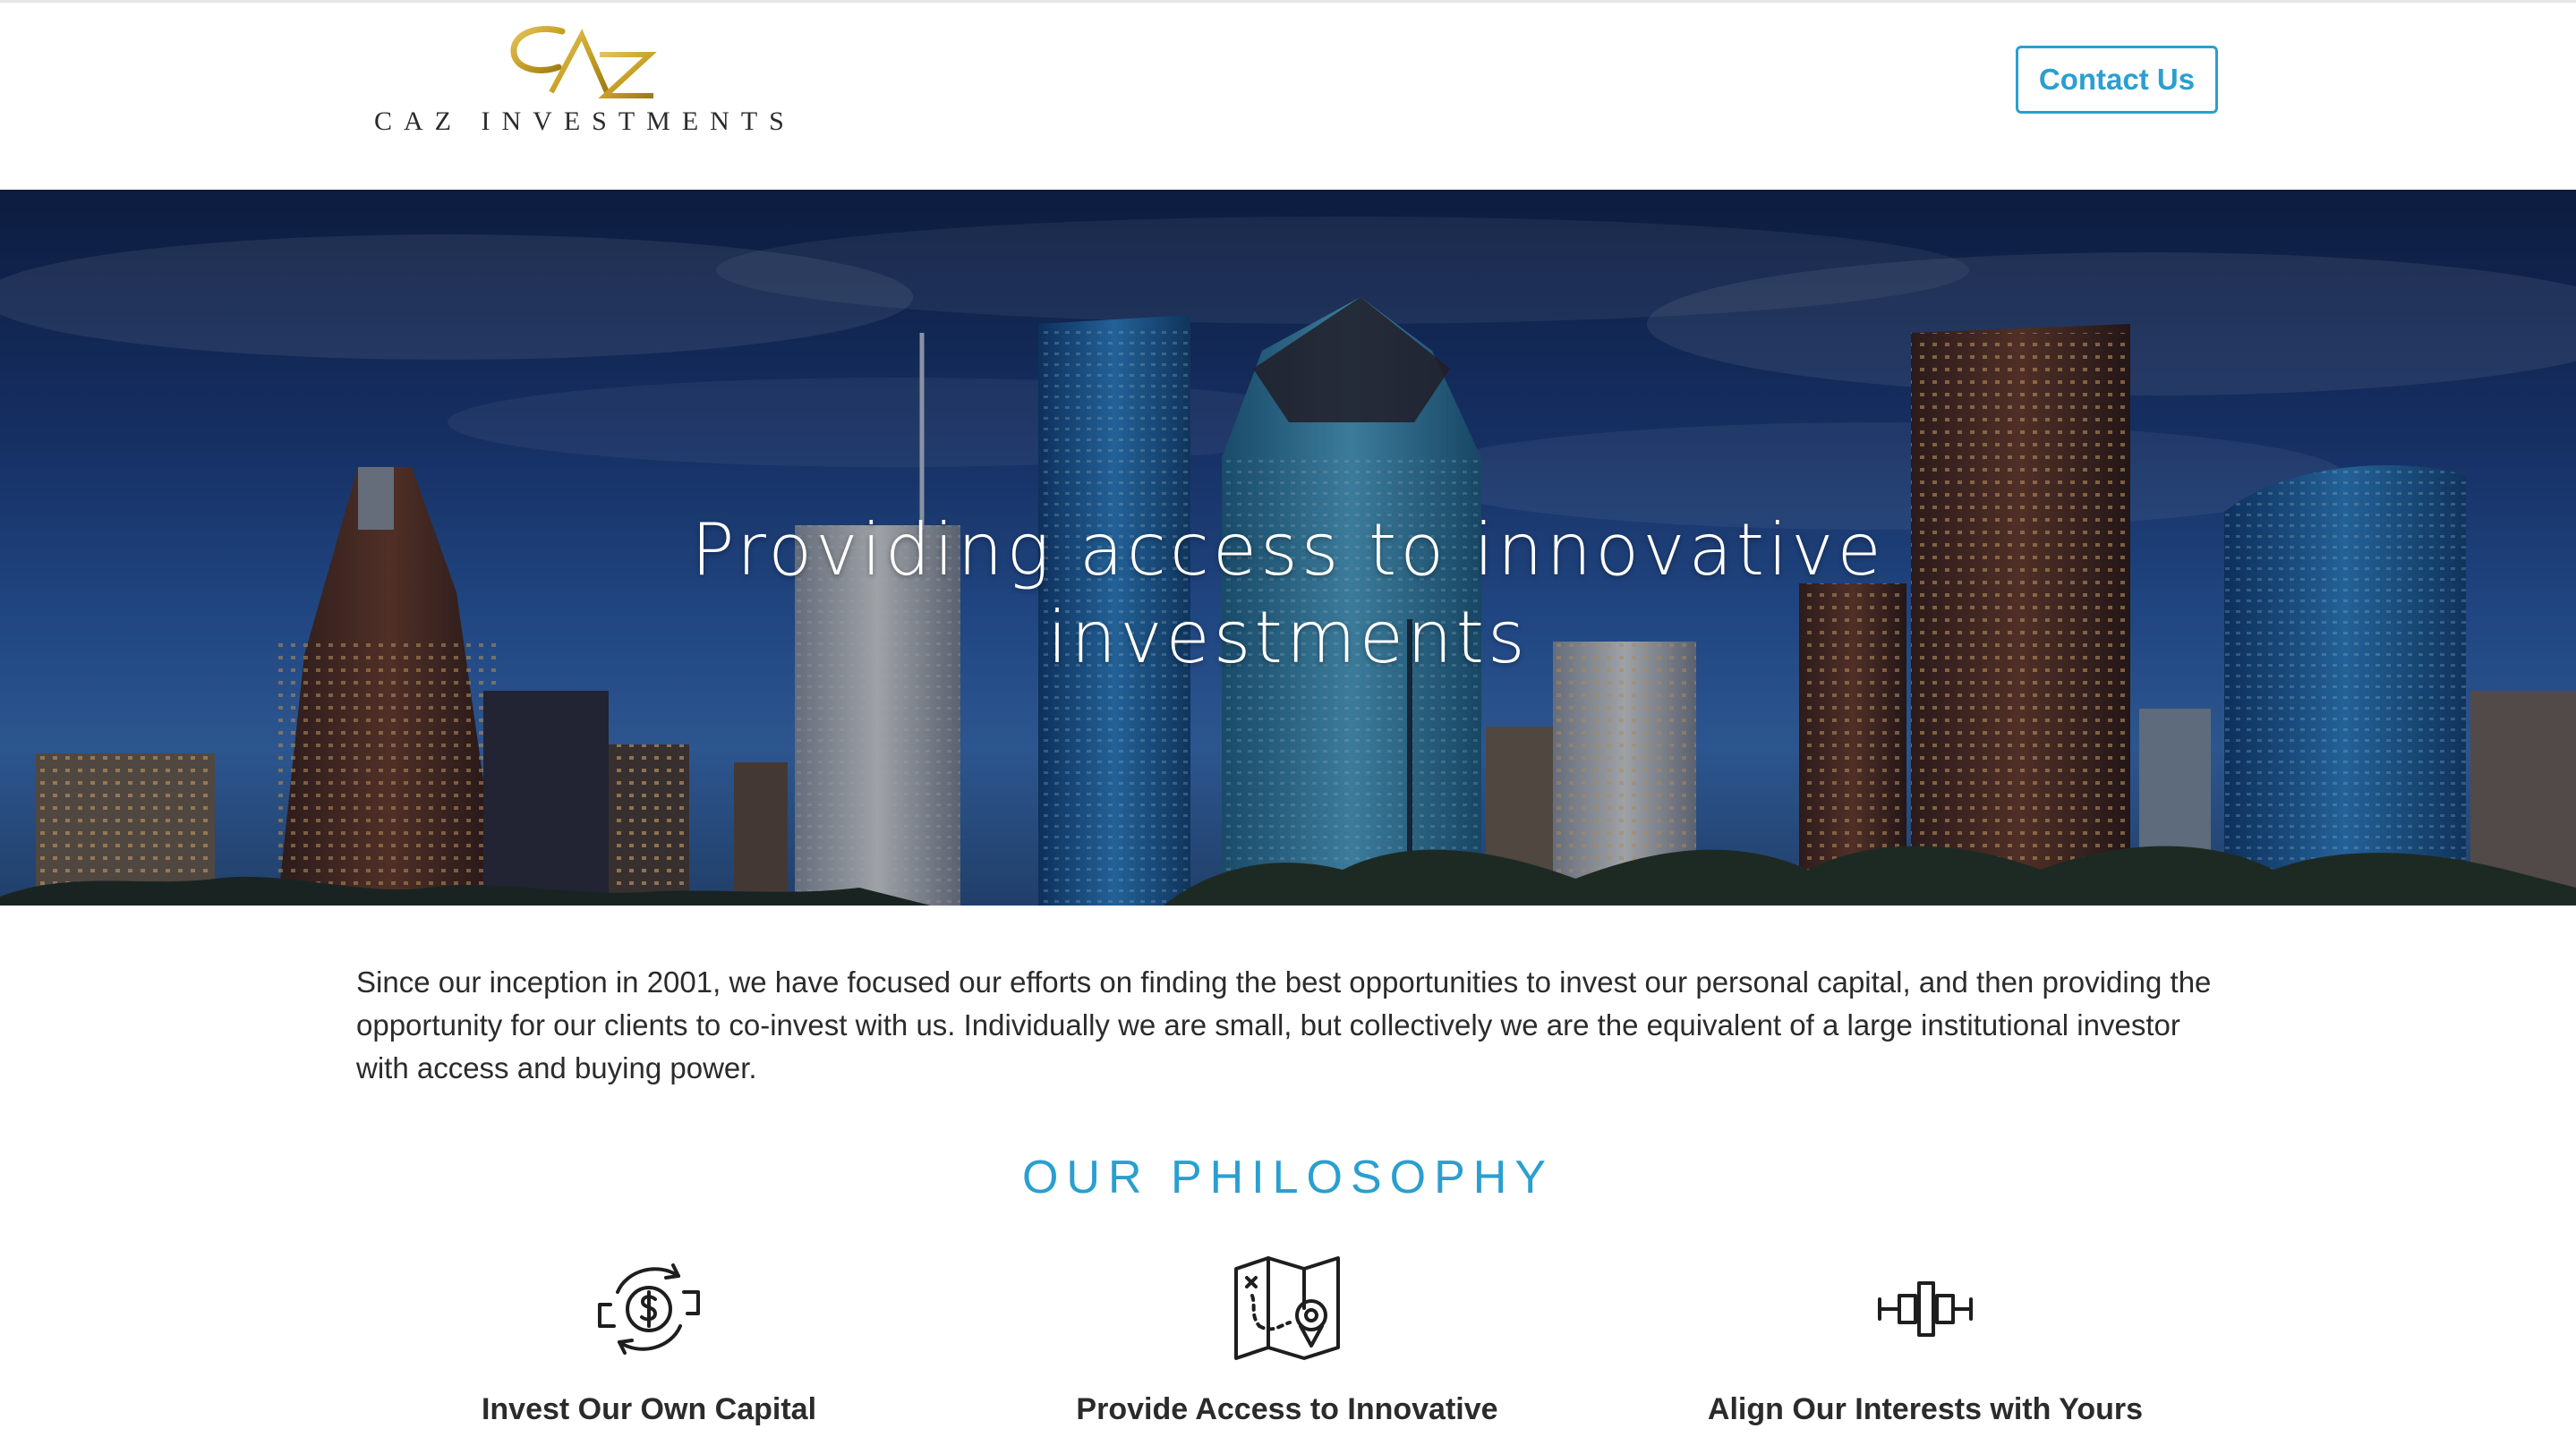 This screenshot has width=2576, height=1437. What do you see at coordinates (585, 121) in the screenshot?
I see `logo-wordmark: CAZ INVESTMENTS` at bounding box center [585, 121].